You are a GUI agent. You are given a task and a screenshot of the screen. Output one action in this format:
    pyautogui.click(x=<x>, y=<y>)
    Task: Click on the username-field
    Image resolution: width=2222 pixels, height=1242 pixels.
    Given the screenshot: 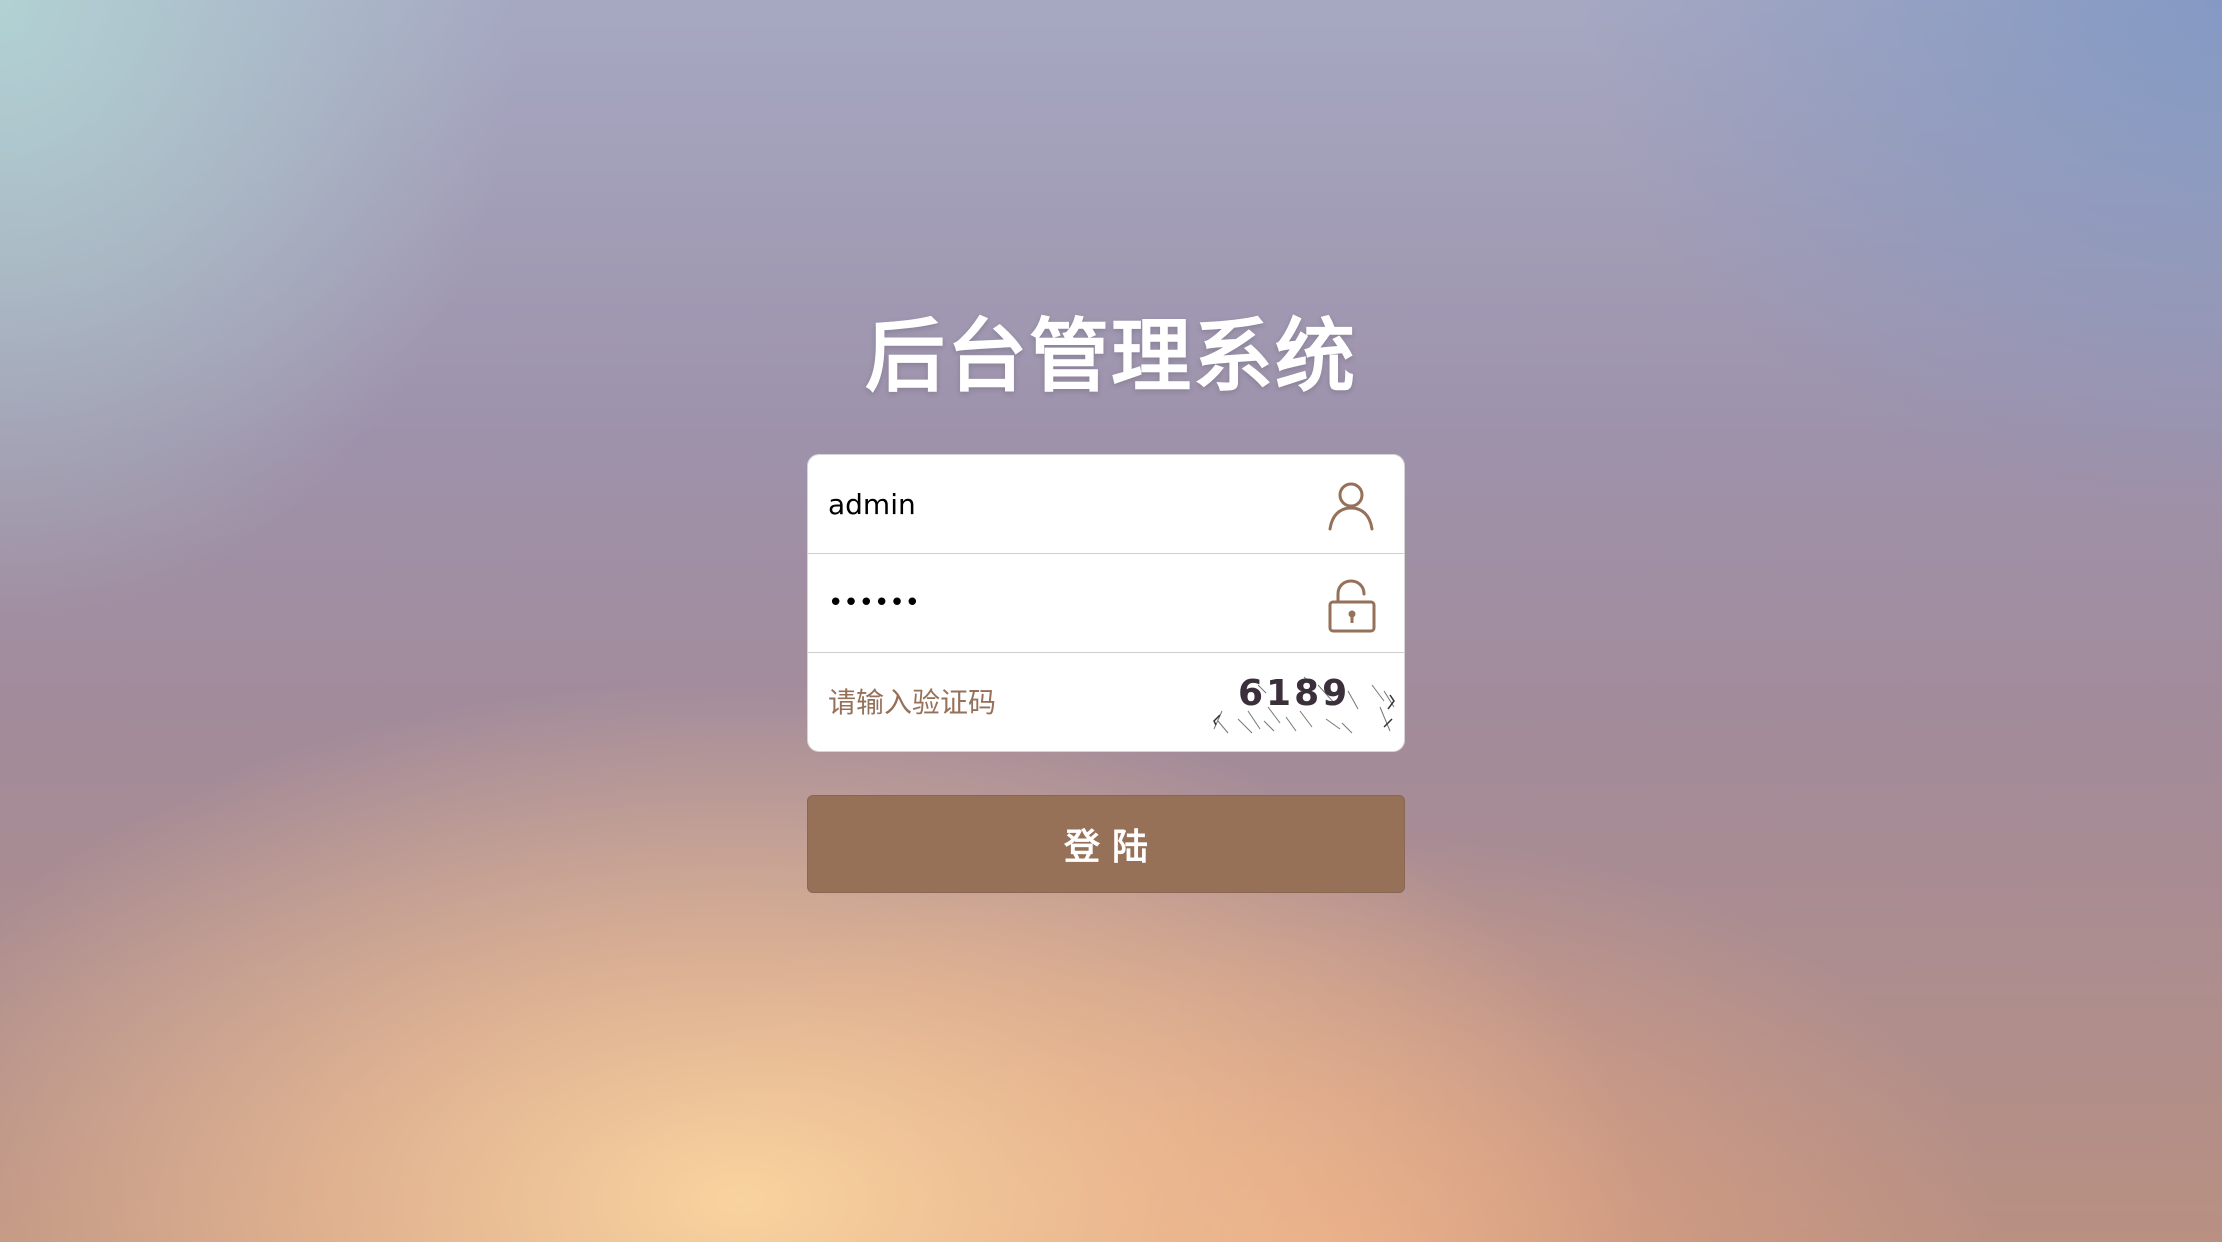 What is the action you would take?
    pyautogui.click(x=1106, y=504)
    